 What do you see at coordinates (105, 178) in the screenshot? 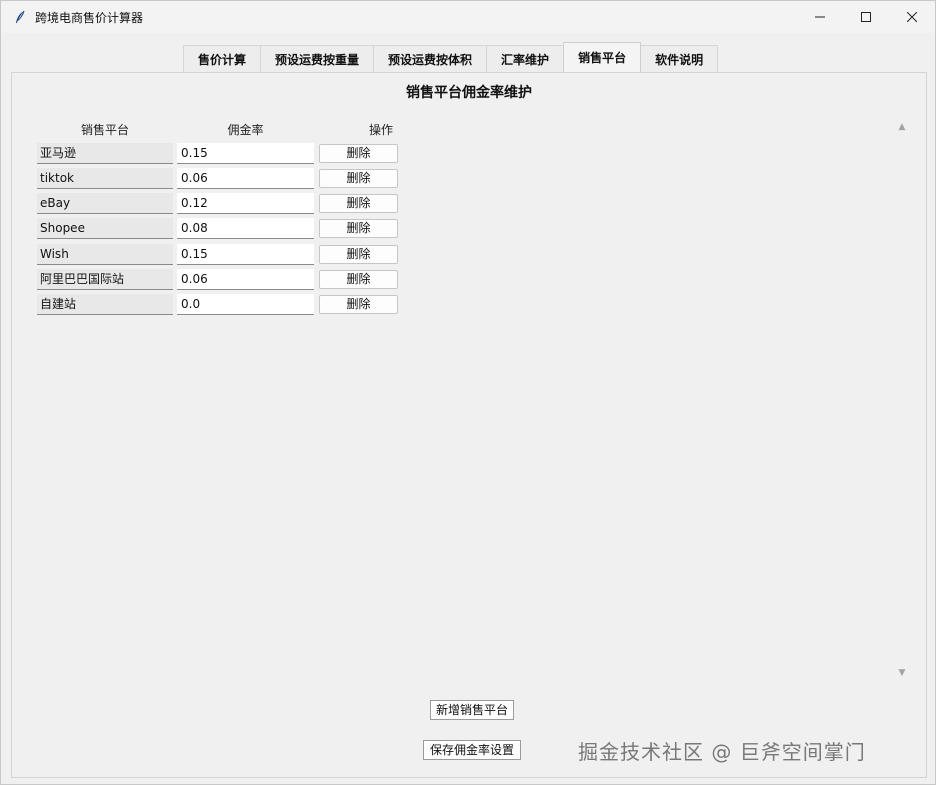
I see `platform-name: tiktok` at bounding box center [105, 178].